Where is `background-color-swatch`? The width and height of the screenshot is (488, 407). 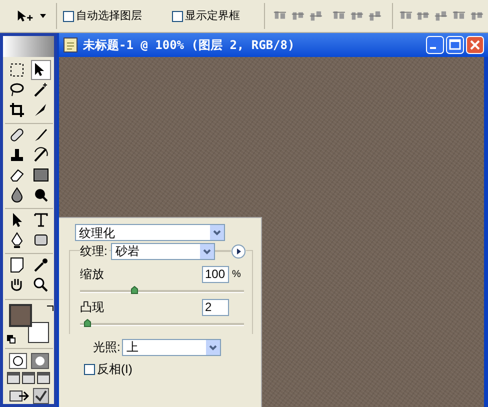
background-color-swatch is located at coordinates (38, 333).